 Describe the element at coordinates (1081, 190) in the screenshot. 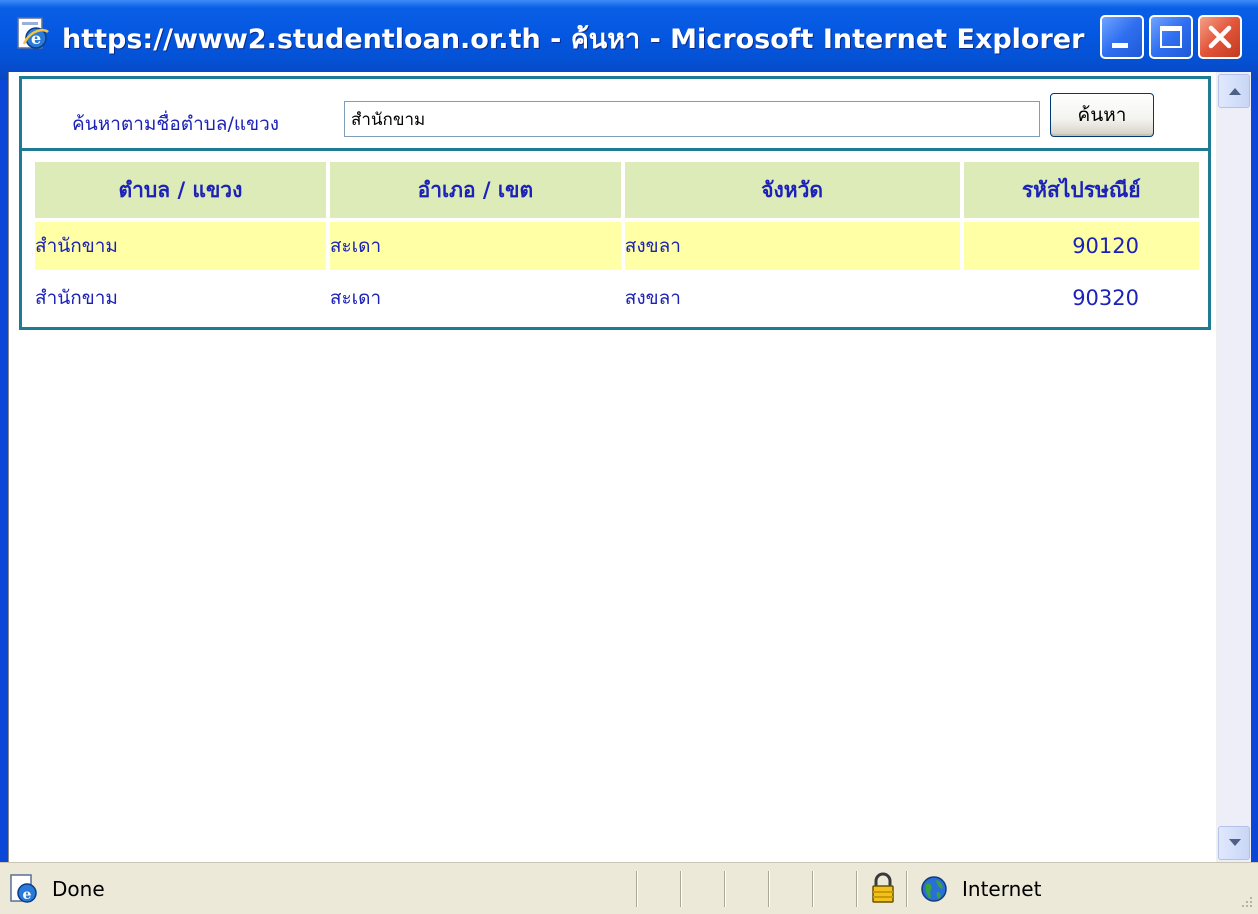

I see `column-header-postcode: รหัสไปรษณีย์` at that location.